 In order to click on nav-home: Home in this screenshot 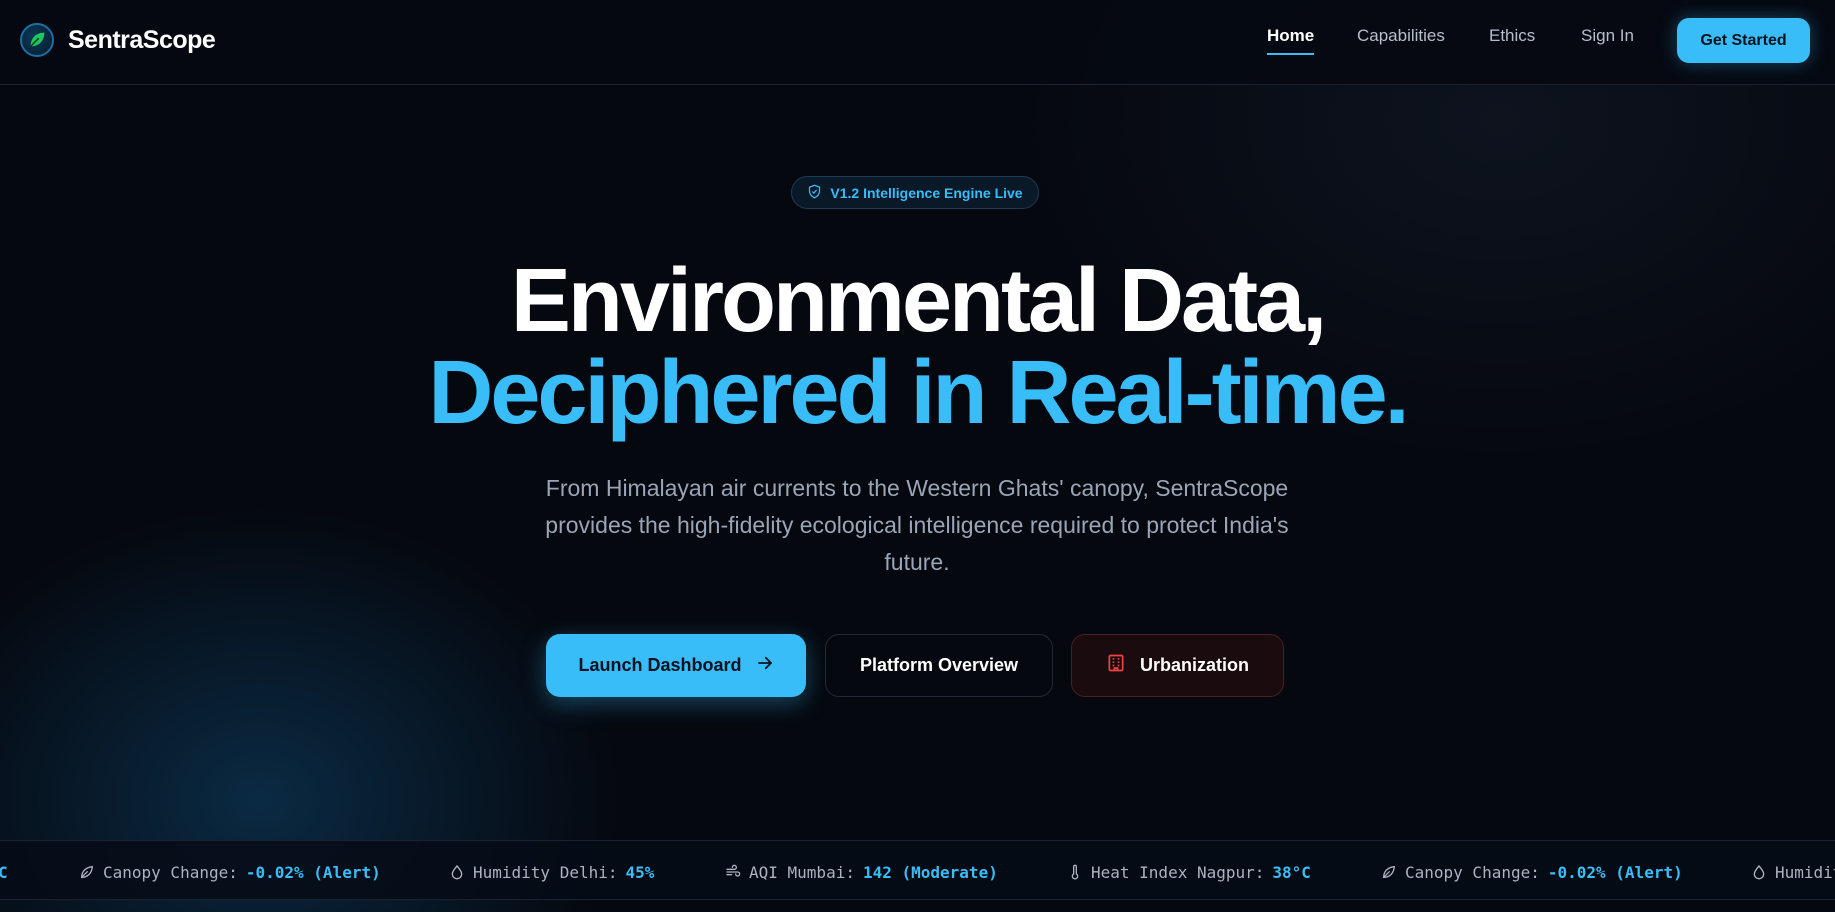, I will do `click(1291, 40)`.